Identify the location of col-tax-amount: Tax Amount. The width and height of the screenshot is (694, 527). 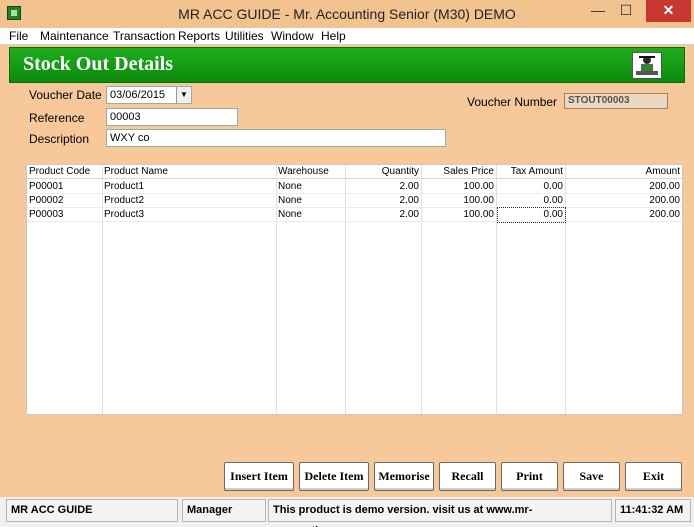
(530, 172).